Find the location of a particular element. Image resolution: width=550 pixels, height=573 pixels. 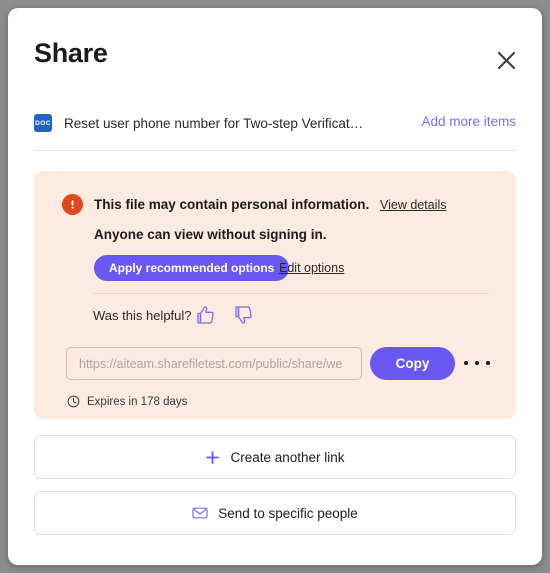

warning-subline: Anyone can view without signing in. is located at coordinates (210, 234).